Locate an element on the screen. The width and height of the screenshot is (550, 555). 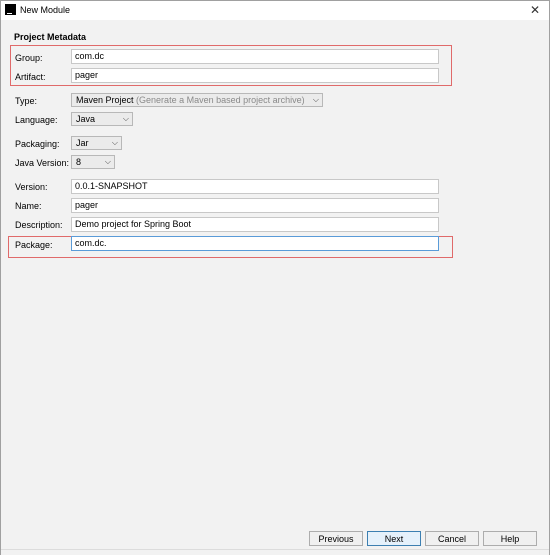
type-select-value: Maven Project is located at coordinates (105, 100).